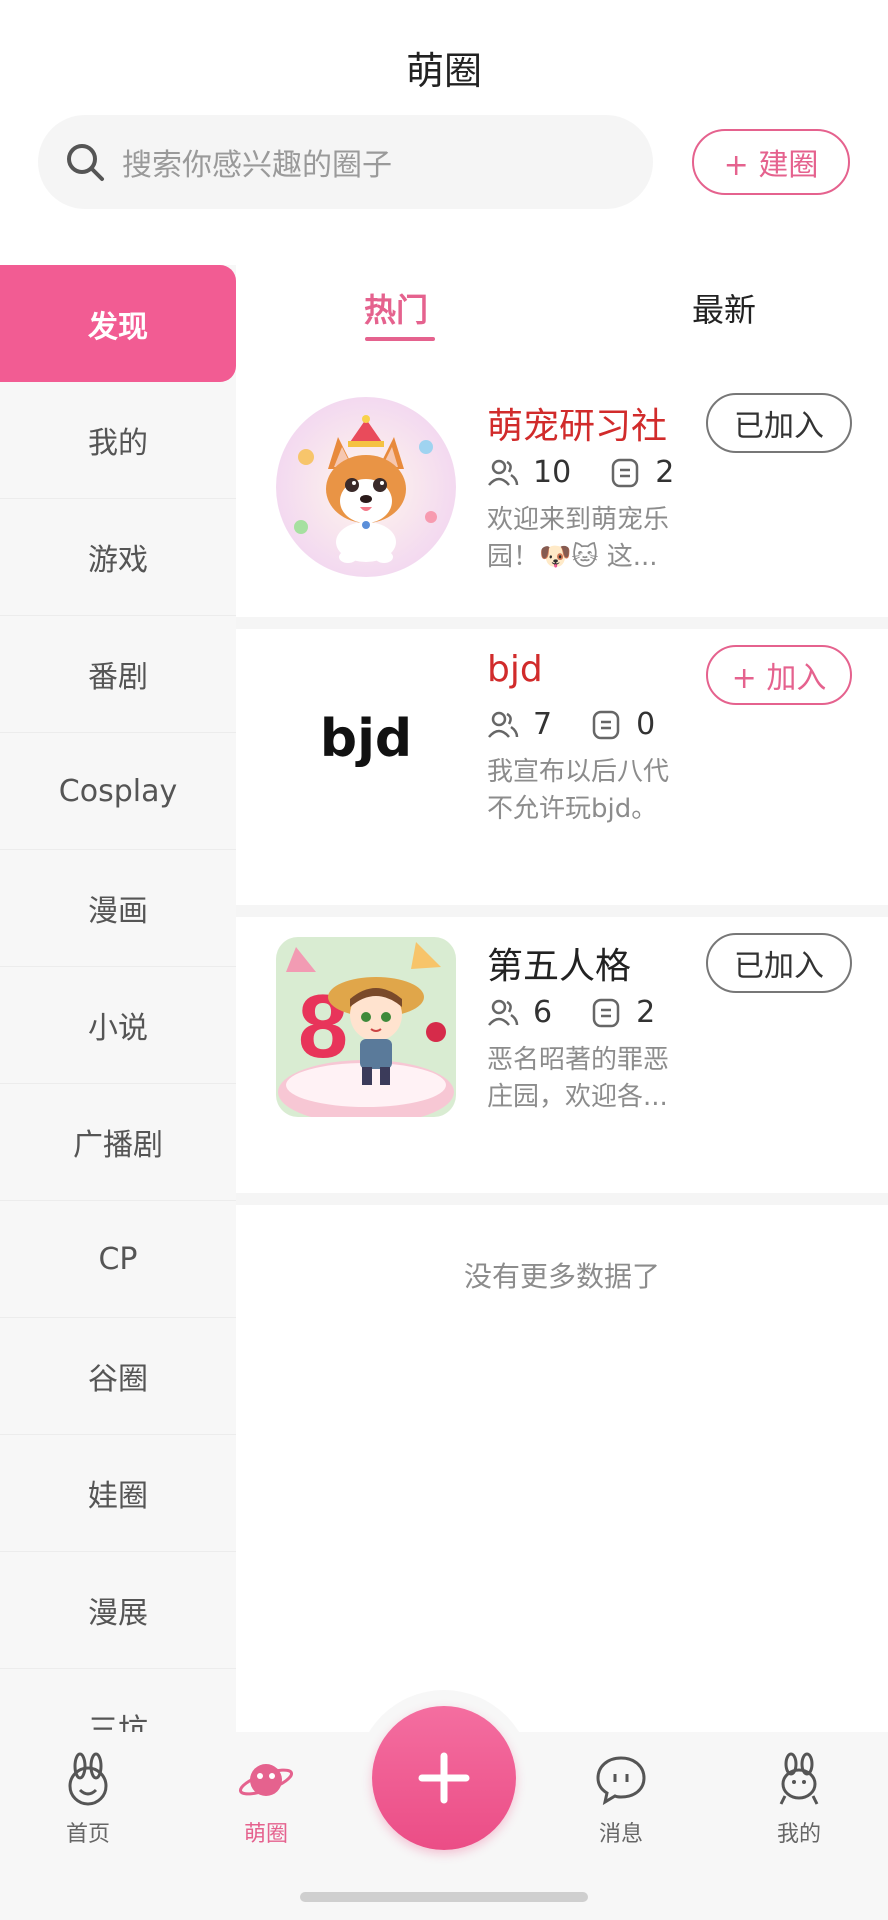 The image size is (888, 1920). I want to click on anime-girl-avatar-image: 8, so click(366, 1027).